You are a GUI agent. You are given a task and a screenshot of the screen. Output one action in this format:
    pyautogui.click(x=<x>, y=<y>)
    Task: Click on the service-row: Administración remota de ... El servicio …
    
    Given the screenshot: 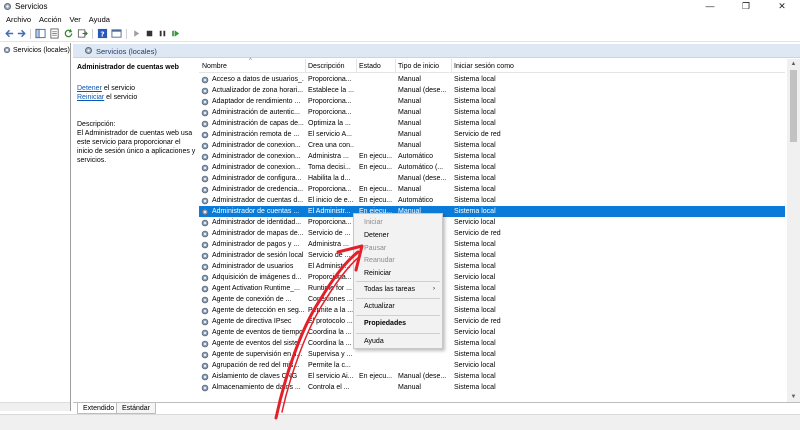 What is the action you would take?
    pyautogui.click(x=492, y=134)
    